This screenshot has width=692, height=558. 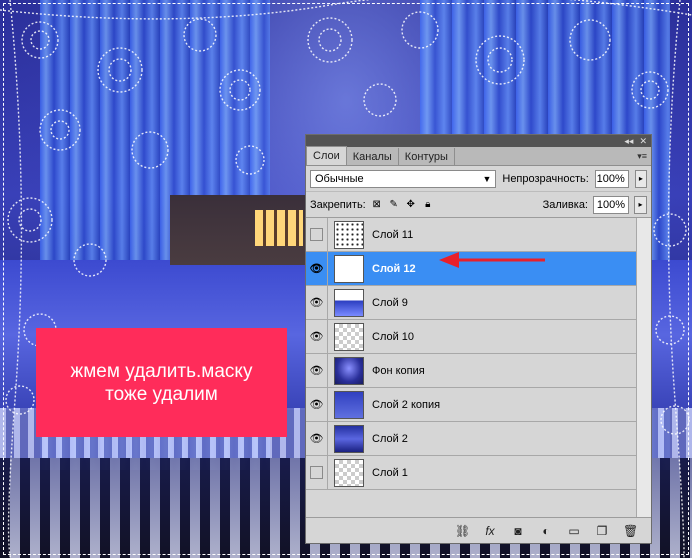 What do you see at coordinates (642, 156) in the screenshot?
I see `panel-menu-icon: ▾≡` at bounding box center [642, 156].